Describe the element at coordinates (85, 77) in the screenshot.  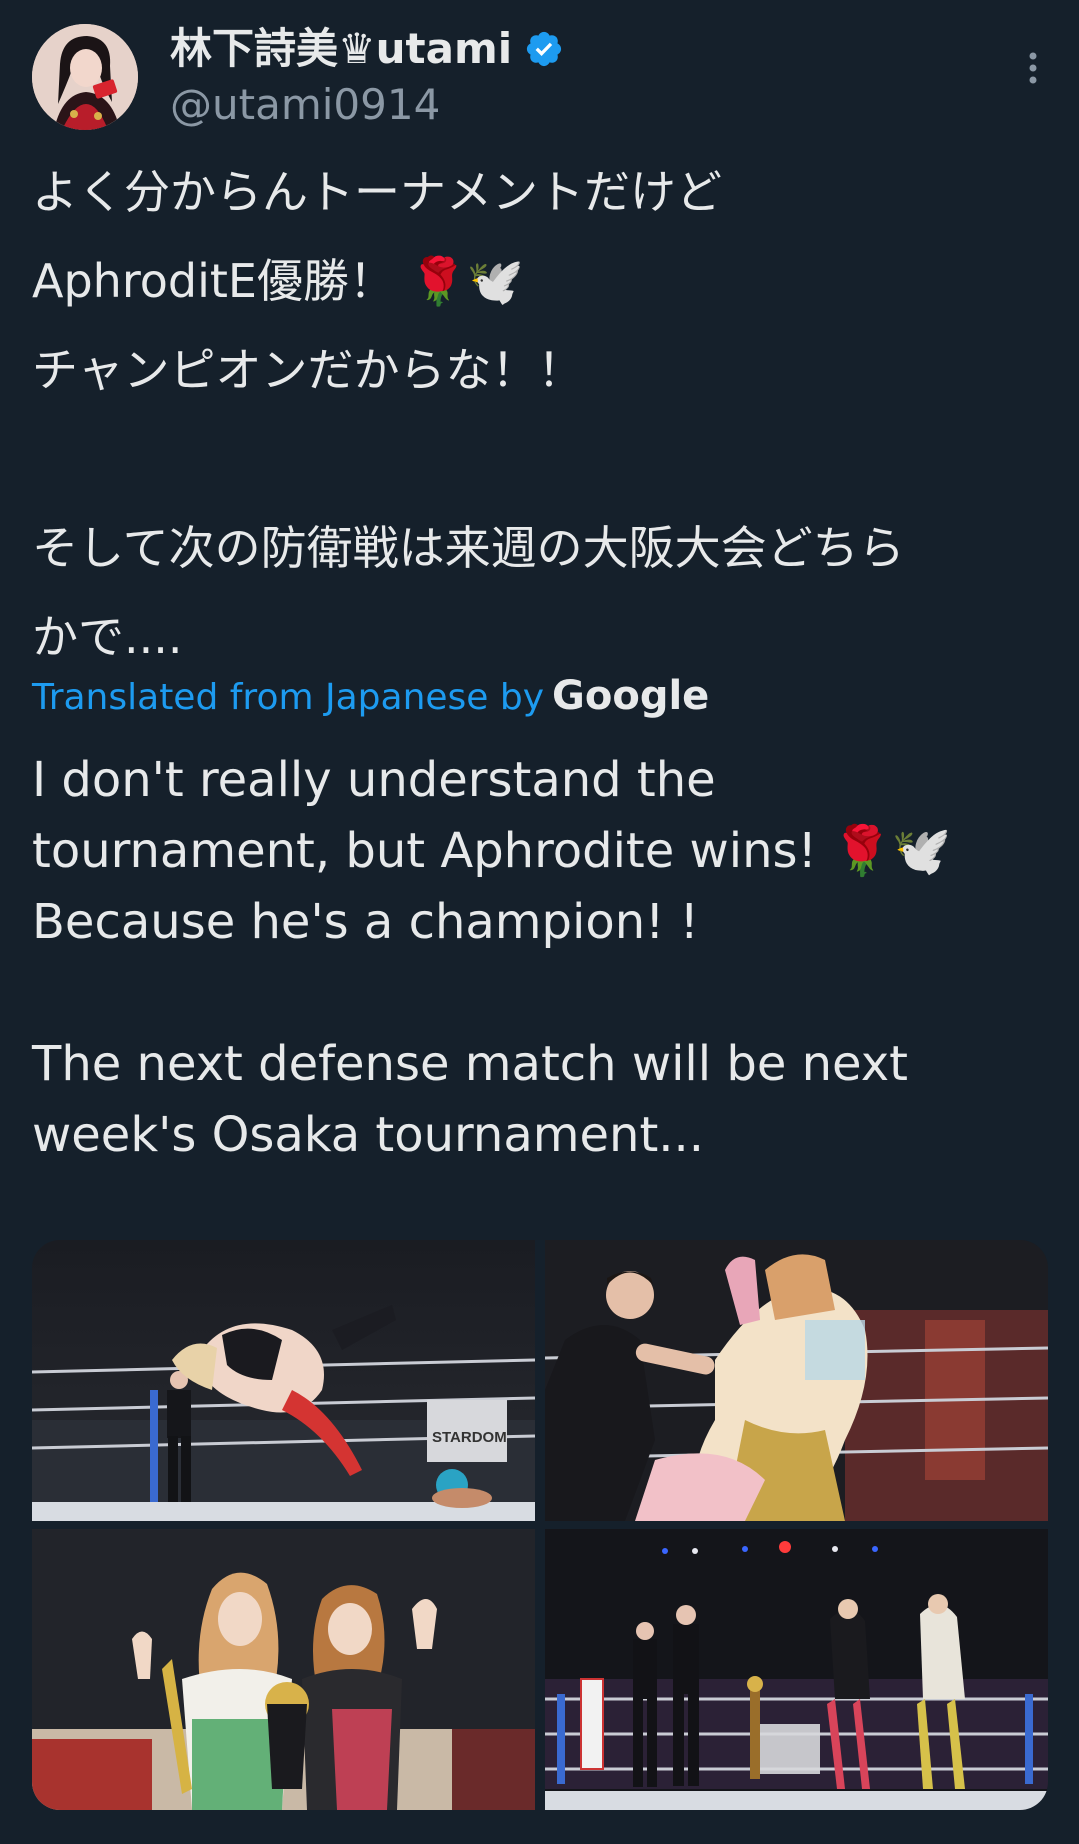
I see `avatar` at that location.